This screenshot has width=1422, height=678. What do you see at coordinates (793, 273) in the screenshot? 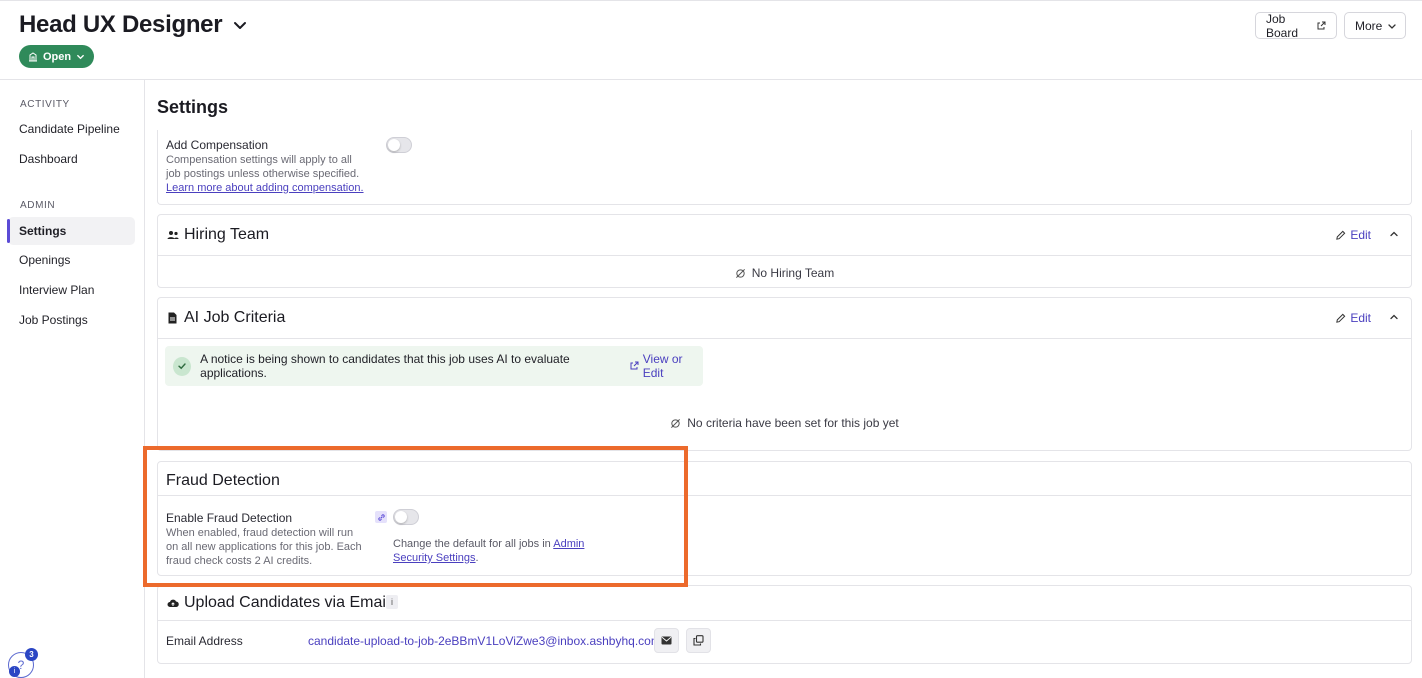
I see `hiring-team-empty-text: No Hiring Team` at bounding box center [793, 273].